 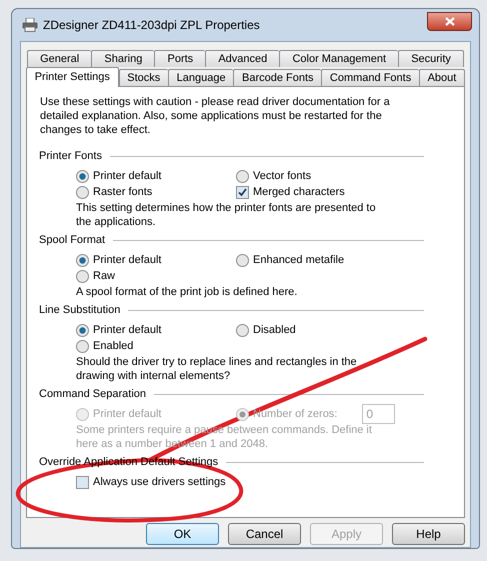 I want to click on tab: Stocks, so click(x=143, y=77).